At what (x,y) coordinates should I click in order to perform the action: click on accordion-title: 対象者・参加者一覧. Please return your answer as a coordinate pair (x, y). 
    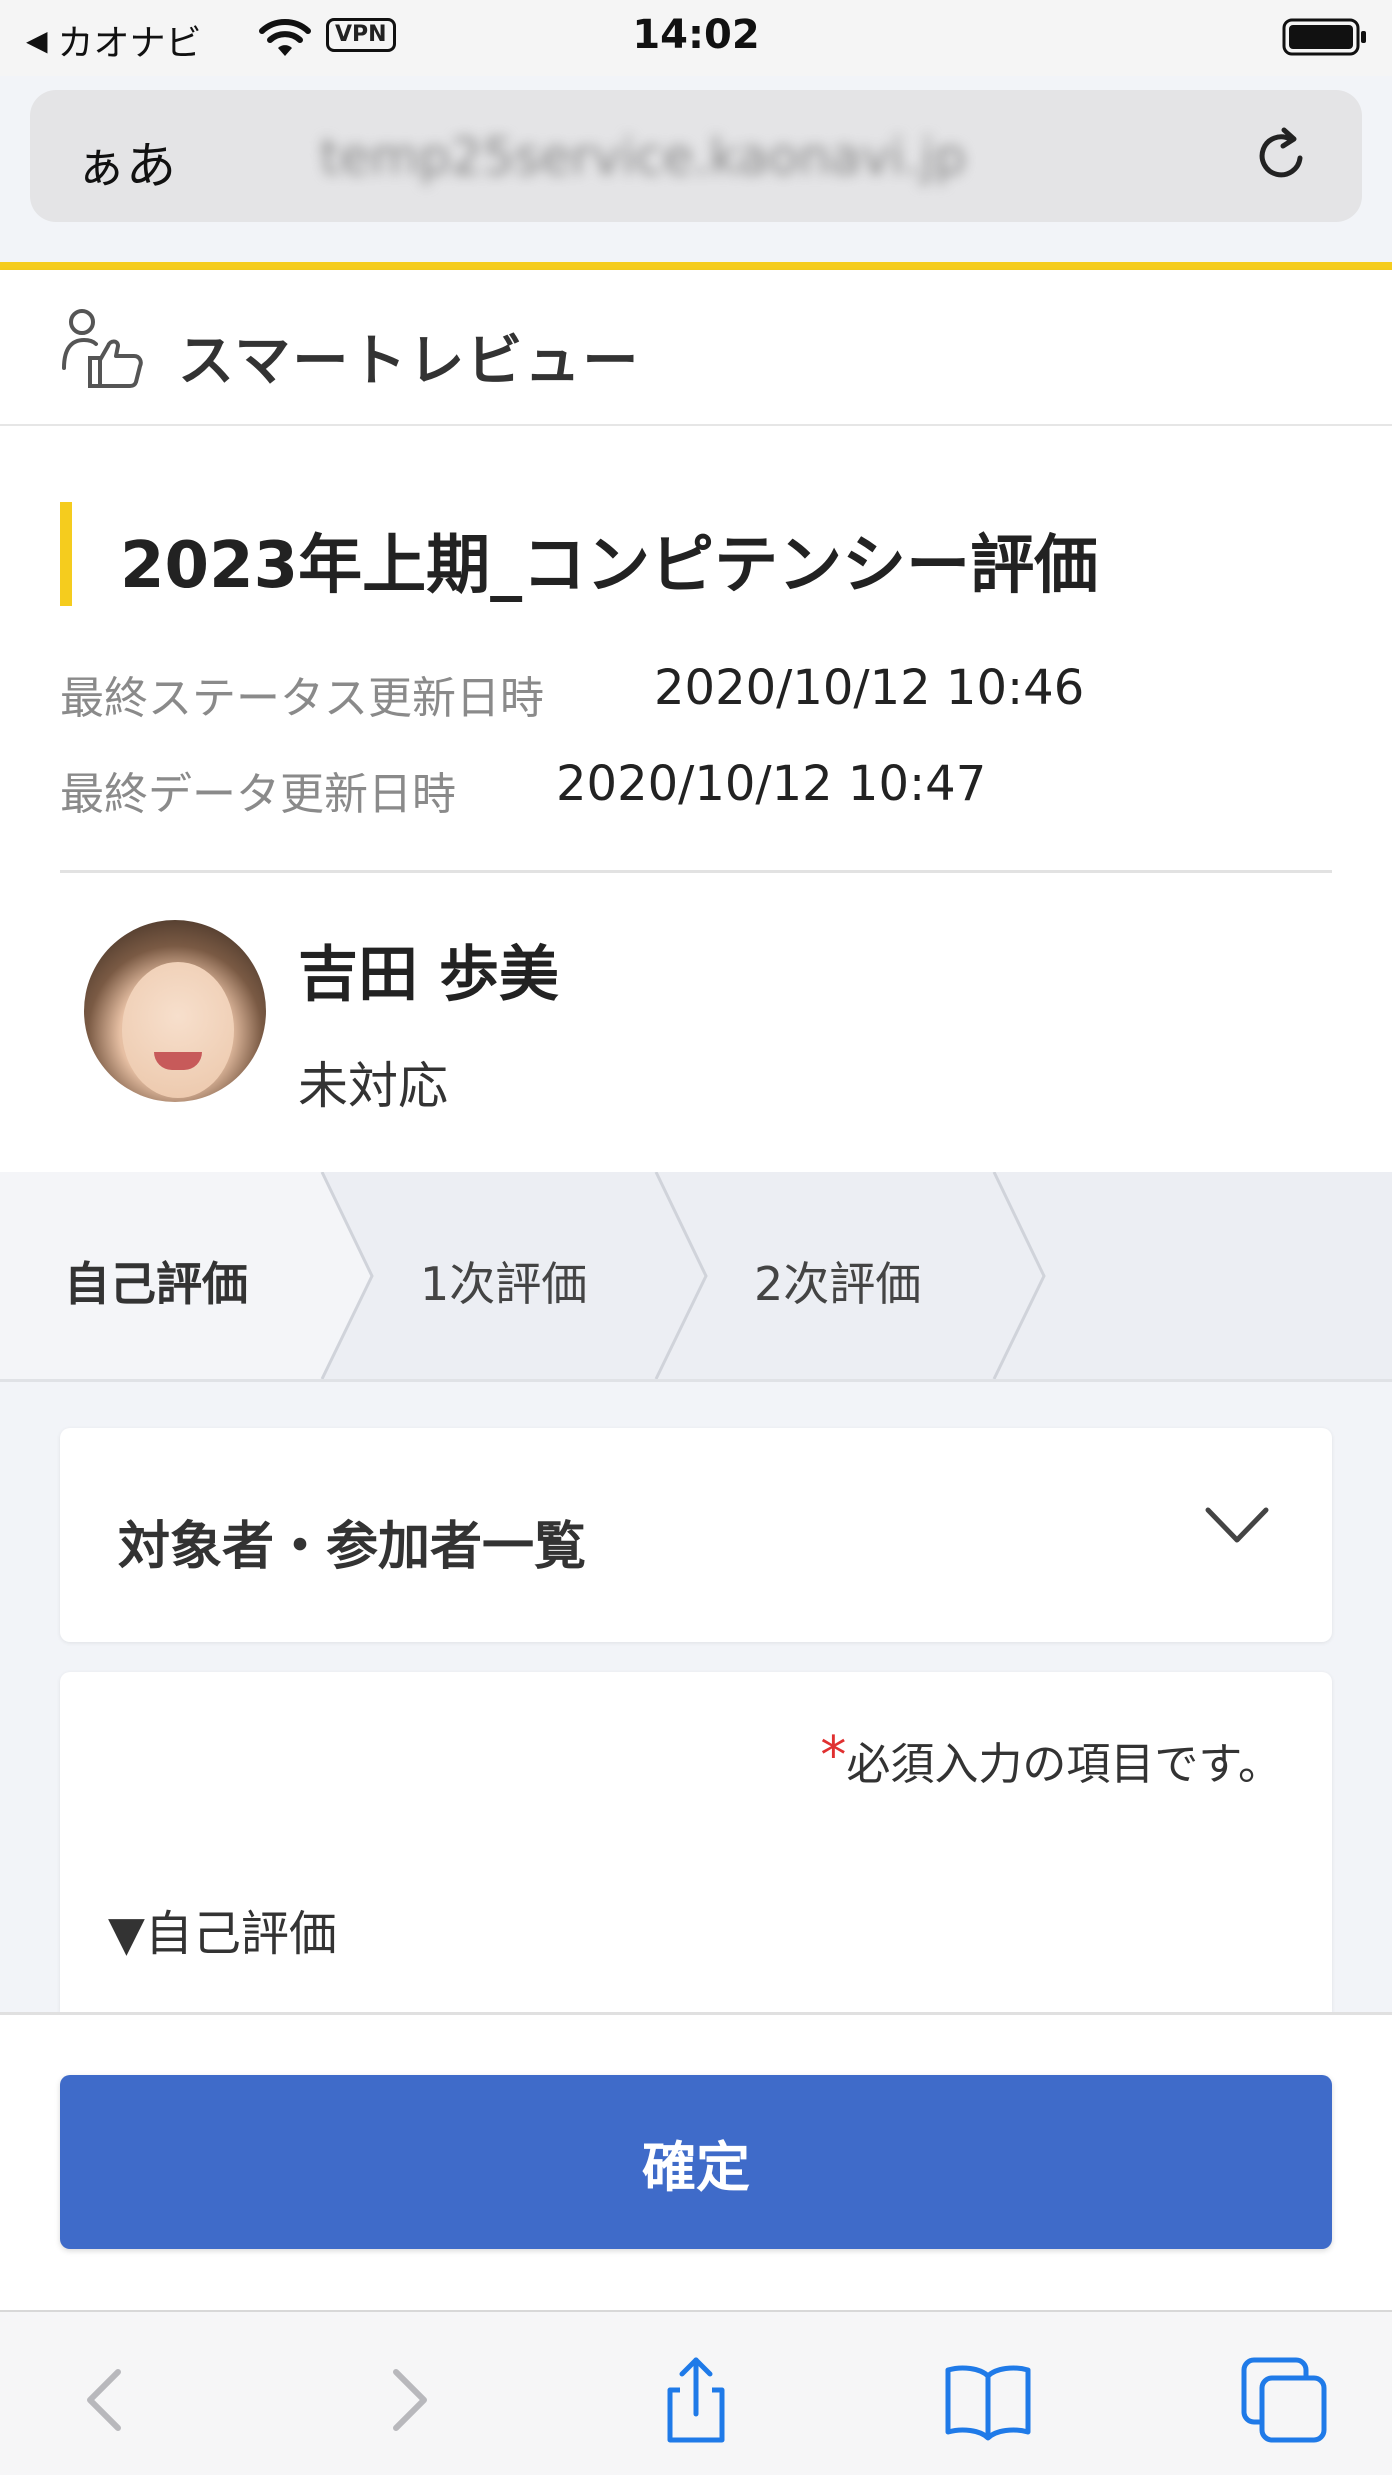
    Looking at the image, I should click on (352, 1547).